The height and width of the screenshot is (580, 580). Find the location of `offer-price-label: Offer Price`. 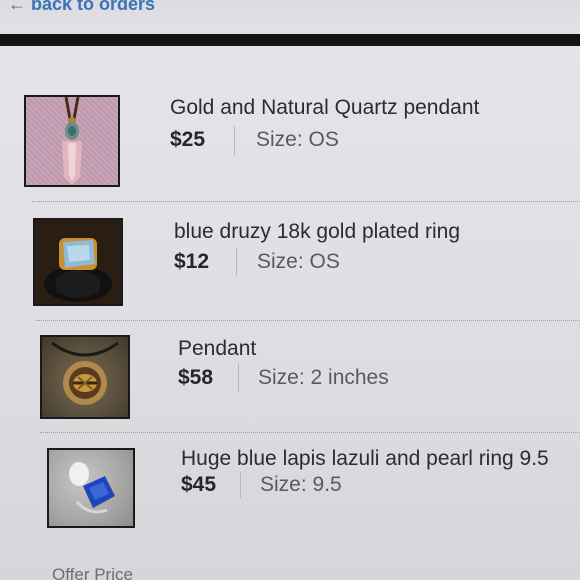

offer-price-label: Offer Price is located at coordinates (92, 572).